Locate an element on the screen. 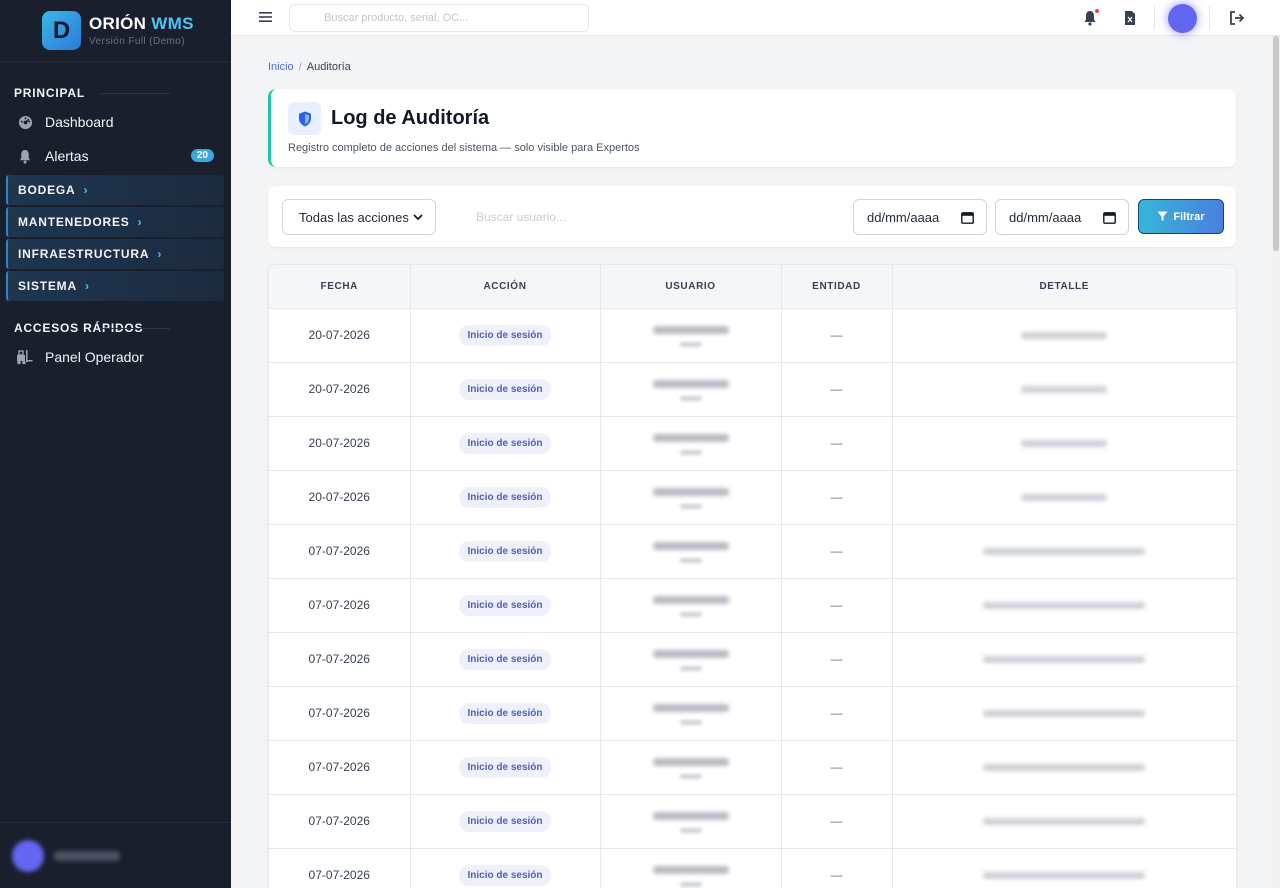 The image size is (1280, 888). column-header-fecha: FECHA is located at coordinates (340, 287).